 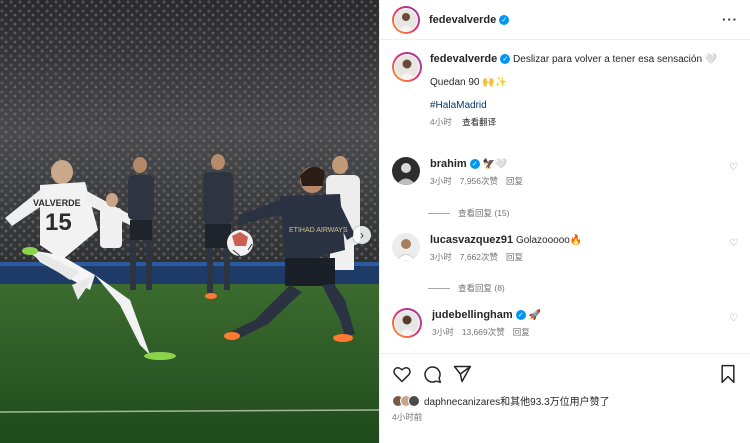 What do you see at coordinates (565, 353) in the screenshot?
I see `actions-divider` at bounding box center [565, 353].